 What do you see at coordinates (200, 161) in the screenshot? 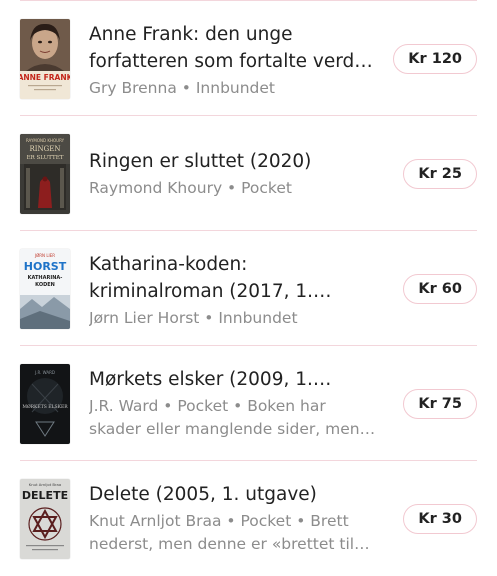
I see `book-title: Ringen er sluttet (2020)` at bounding box center [200, 161].